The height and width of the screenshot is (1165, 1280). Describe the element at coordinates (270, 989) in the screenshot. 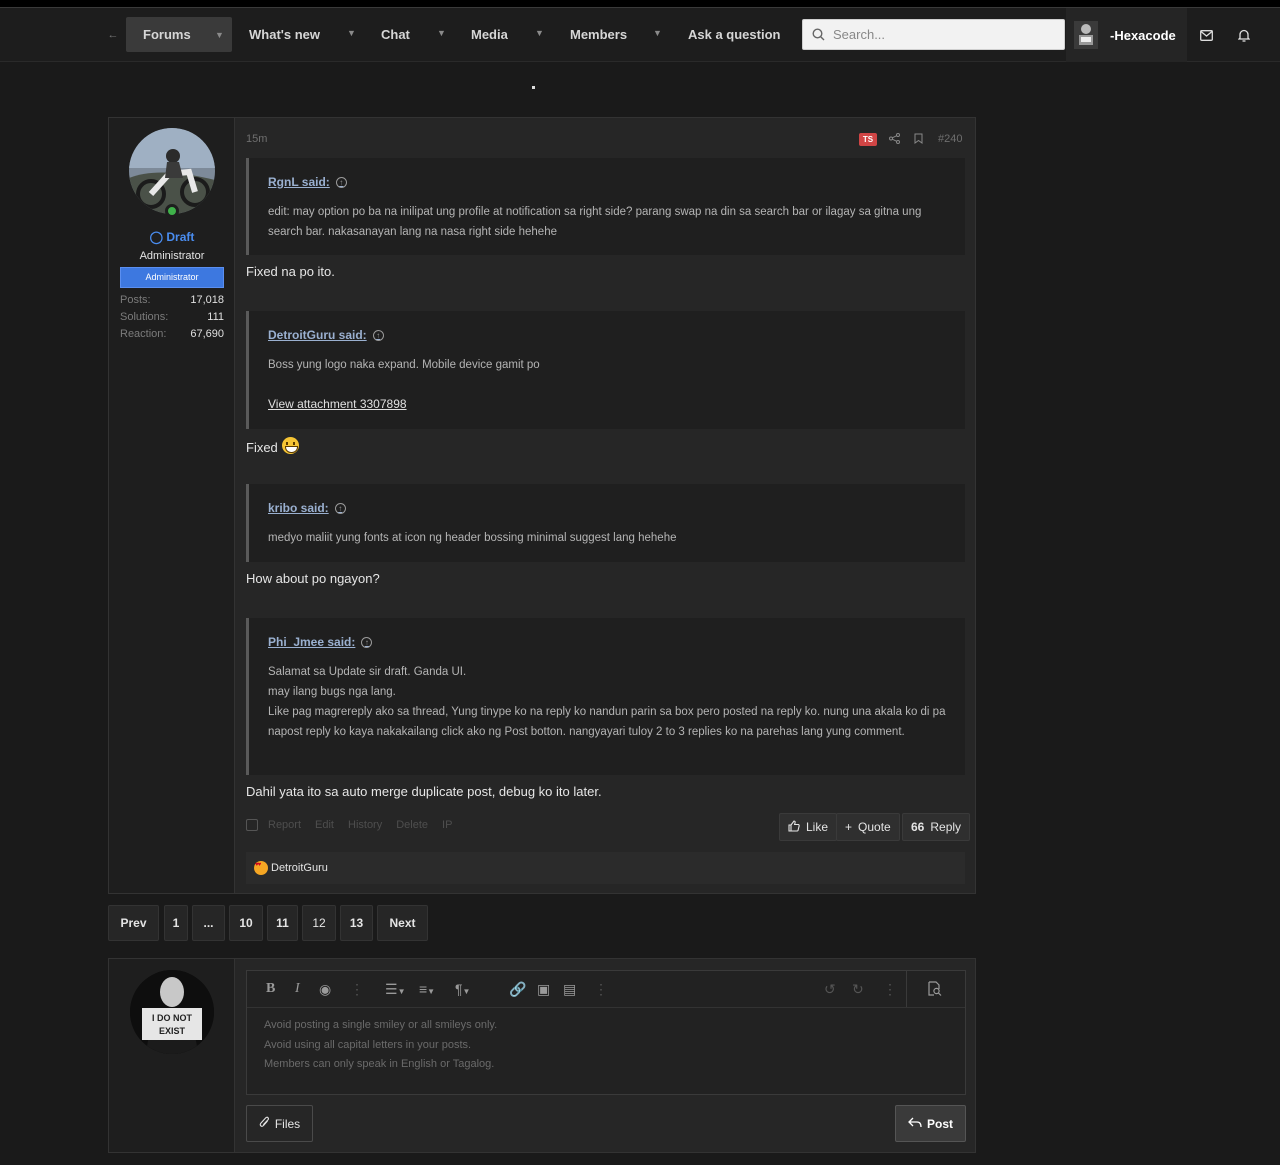

I see `bold-icon: B` at that location.